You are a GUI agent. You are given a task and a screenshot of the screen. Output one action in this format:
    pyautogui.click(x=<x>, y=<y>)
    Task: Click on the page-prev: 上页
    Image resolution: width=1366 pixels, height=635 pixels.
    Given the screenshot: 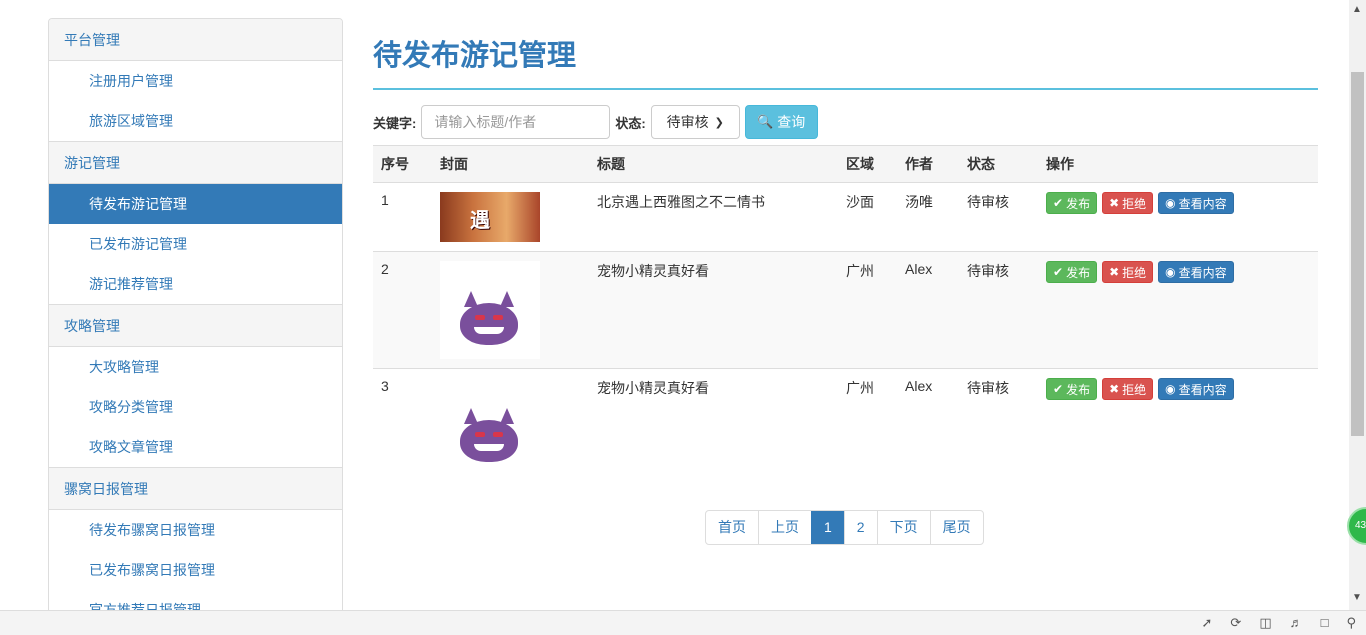 What is the action you would take?
    pyautogui.click(x=784, y=527)
    